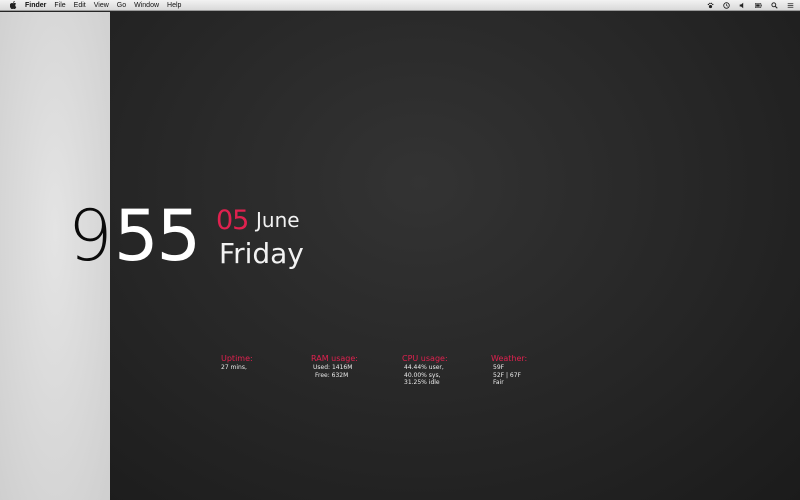  Describe the element at coordinates (174, 5) in the screenshot. I see `menu-help: Help` at that location.